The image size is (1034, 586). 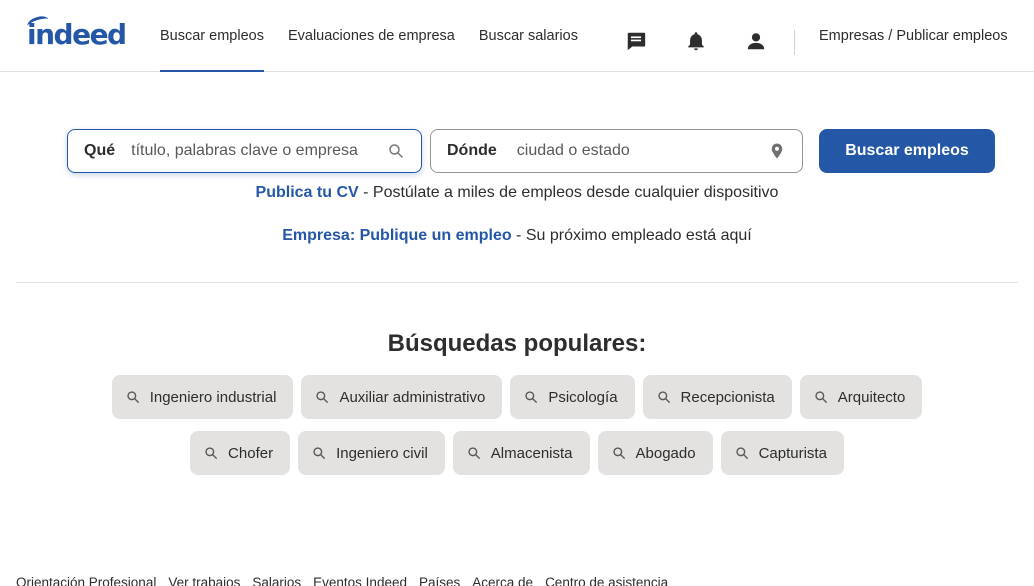 What do you see at coordinates (371, 36) in the screenshot?
I see `nav-evaluaciones-empresa: Evaluaciones de empresa` at bounding box center [371, 36].